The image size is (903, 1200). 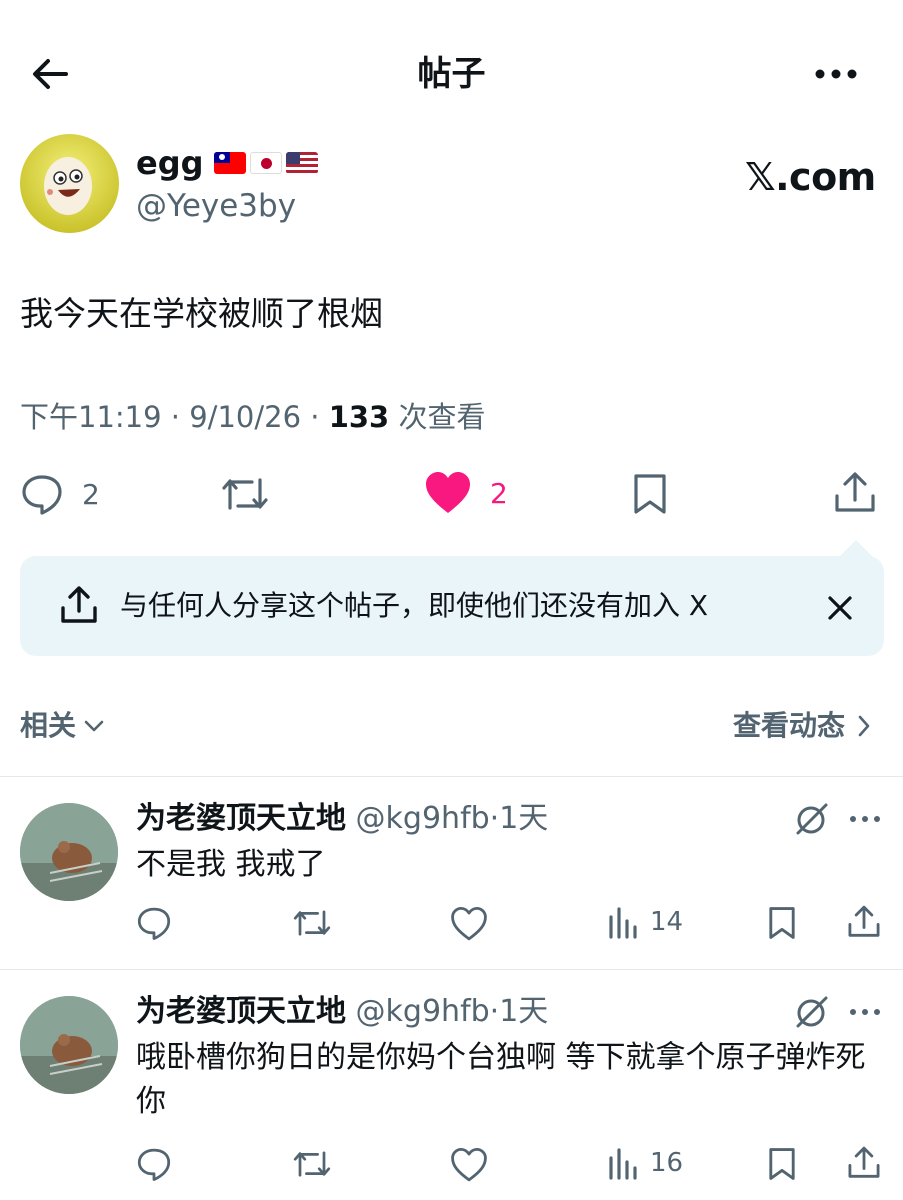 What do you see at coordinates (451, 74) in the screenshot?
I see `page-title: 帖子` at bounding box center [451, 74].